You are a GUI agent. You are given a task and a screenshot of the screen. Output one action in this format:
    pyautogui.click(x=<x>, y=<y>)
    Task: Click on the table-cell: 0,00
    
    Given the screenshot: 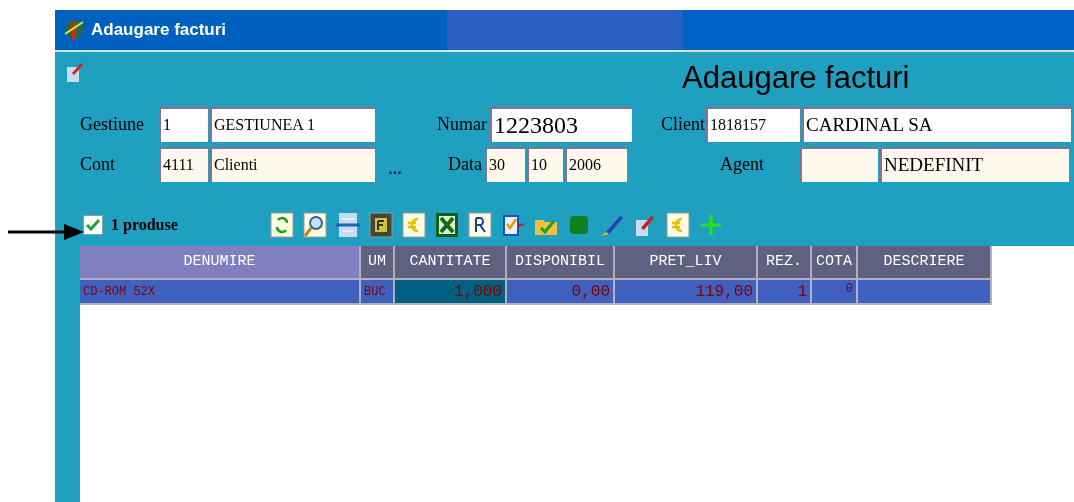 What is the action you would take?
    pyautogui.click(x=561, y=291)
    